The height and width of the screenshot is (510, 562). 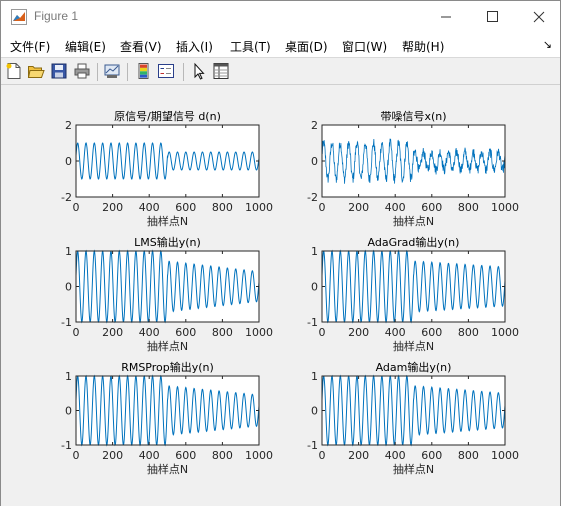 What do you see at coordinates (144, 71) in the screenshot?
I see `colorbar-icon` at bounding box center [144, 71].